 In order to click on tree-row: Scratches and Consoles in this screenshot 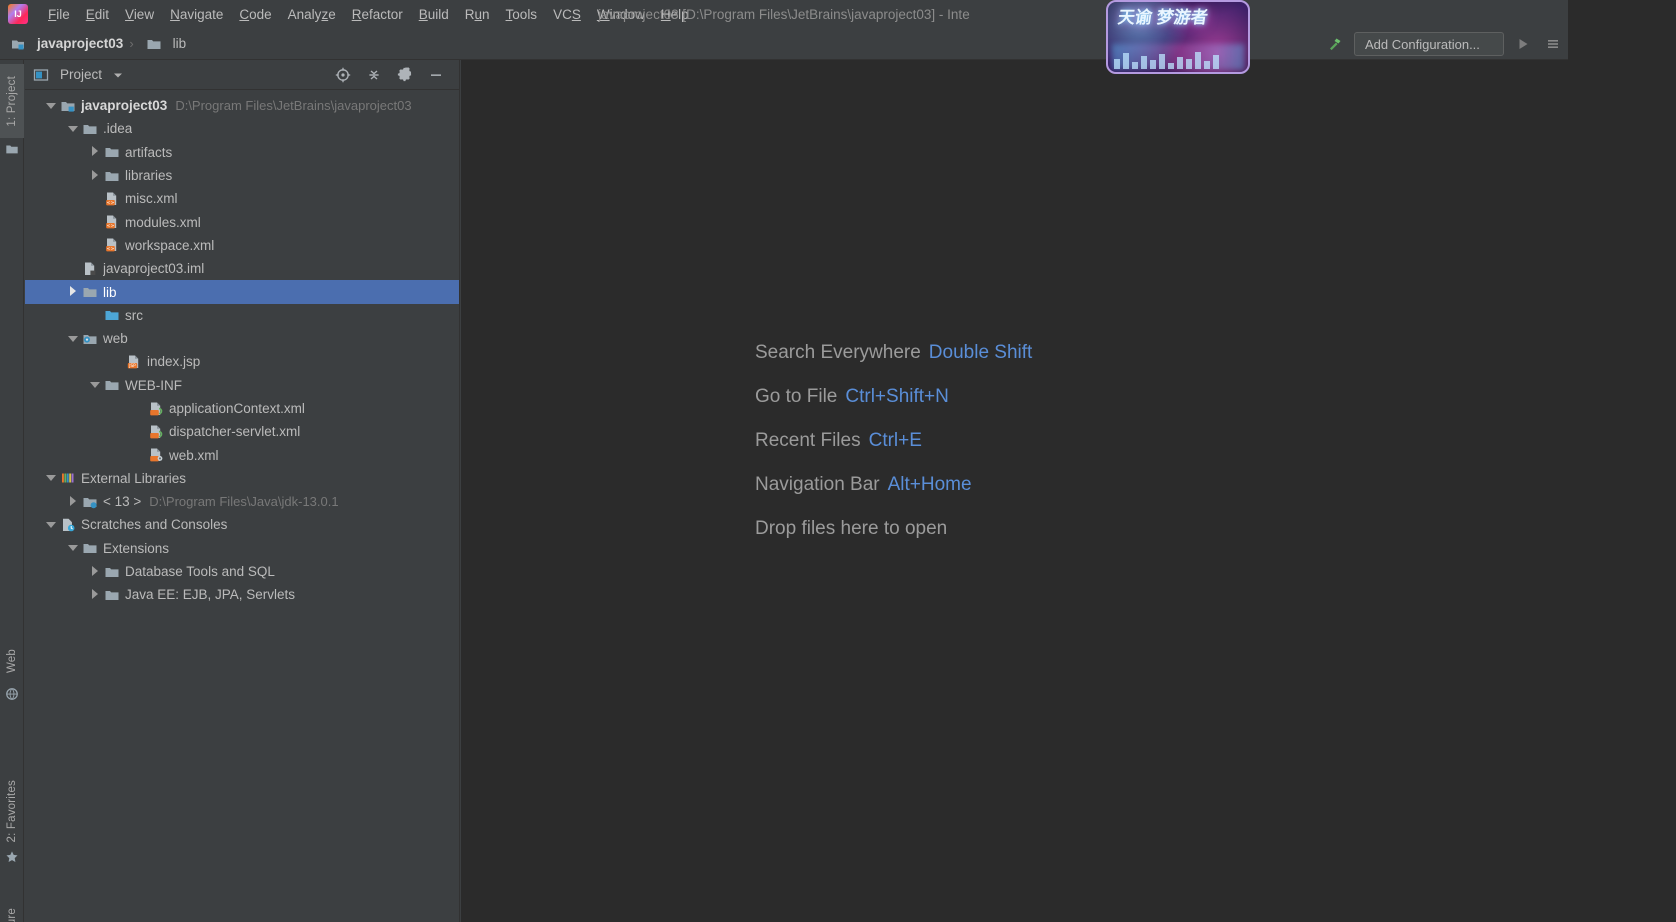, I will do `click(242, 524)`.